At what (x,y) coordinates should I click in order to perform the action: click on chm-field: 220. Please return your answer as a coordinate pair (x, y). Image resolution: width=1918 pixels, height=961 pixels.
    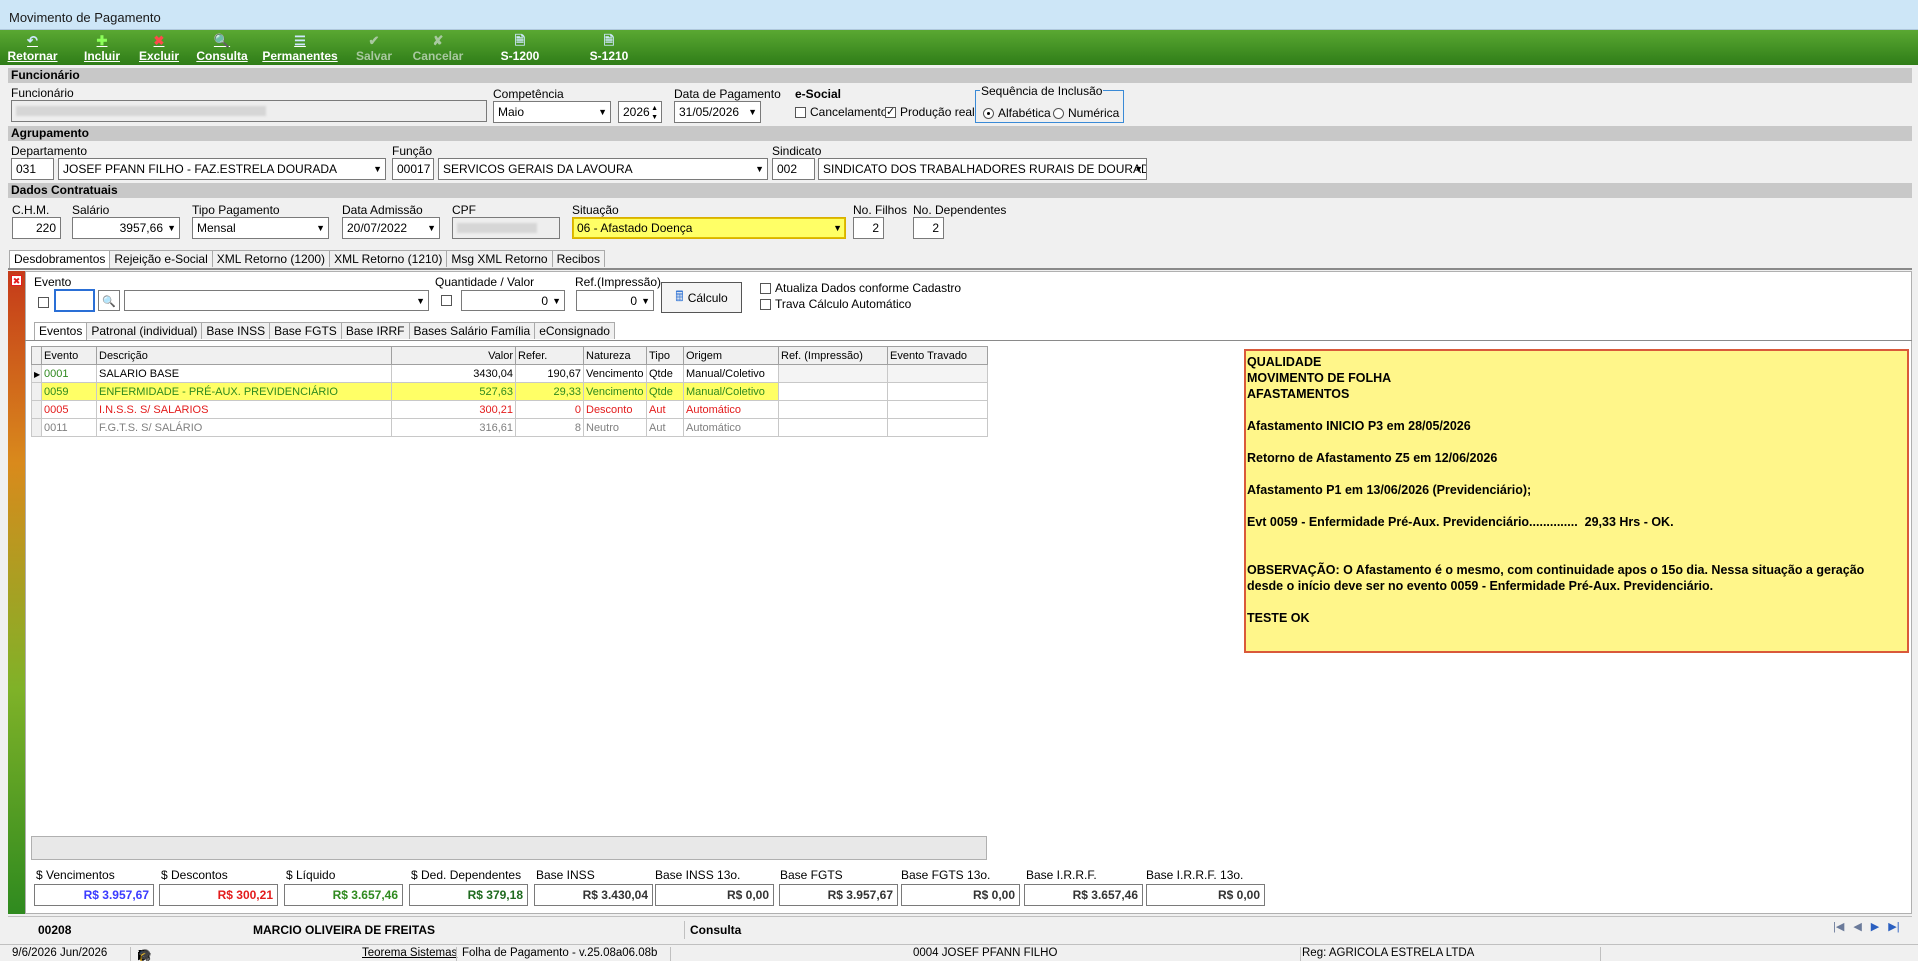
    Looking at the image, I should click on (36, 228).